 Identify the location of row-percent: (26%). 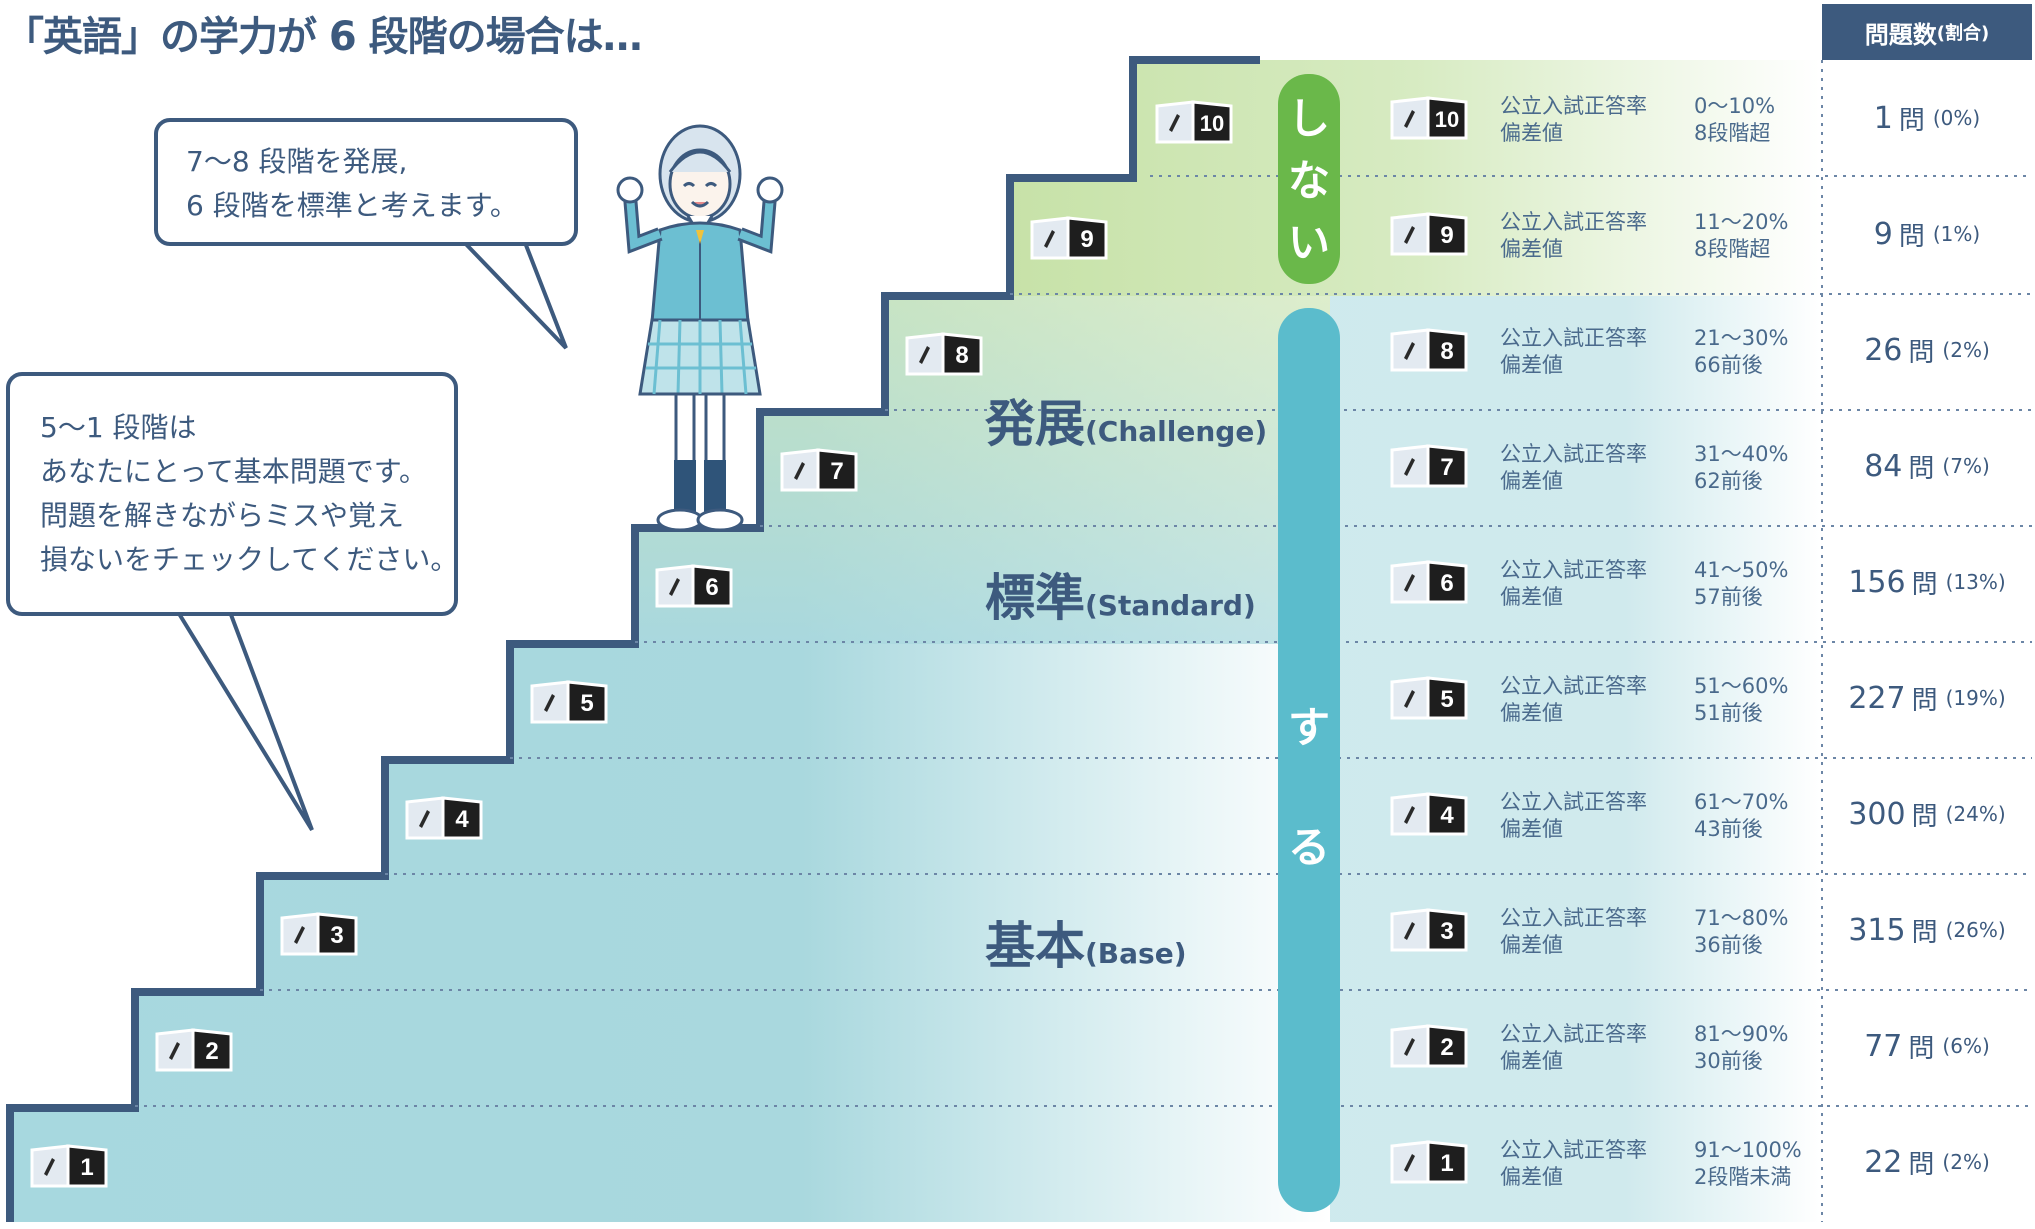
(1975, 930).